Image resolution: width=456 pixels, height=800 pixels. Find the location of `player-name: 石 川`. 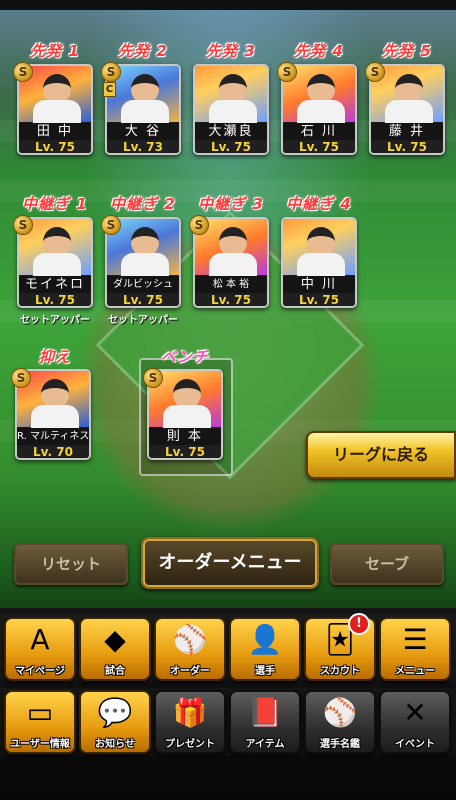

player-name: 石 川 is located at coordinates (319, 131).